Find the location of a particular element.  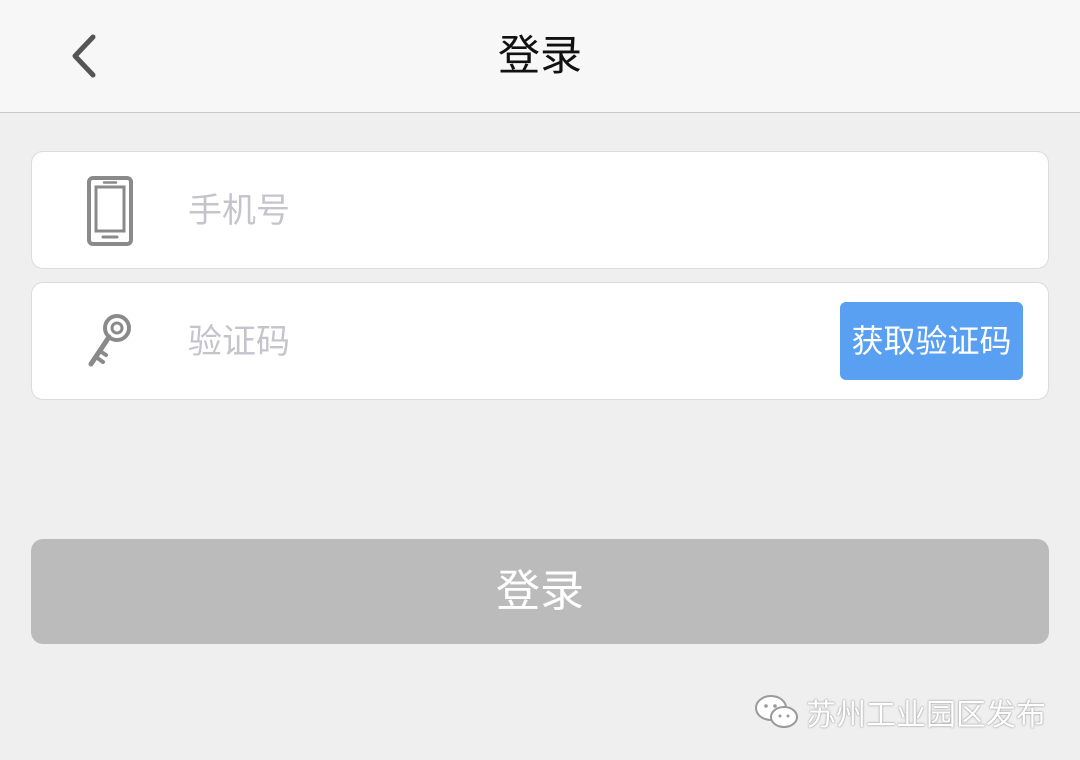

key-icon is located at coordinates (110, 342).